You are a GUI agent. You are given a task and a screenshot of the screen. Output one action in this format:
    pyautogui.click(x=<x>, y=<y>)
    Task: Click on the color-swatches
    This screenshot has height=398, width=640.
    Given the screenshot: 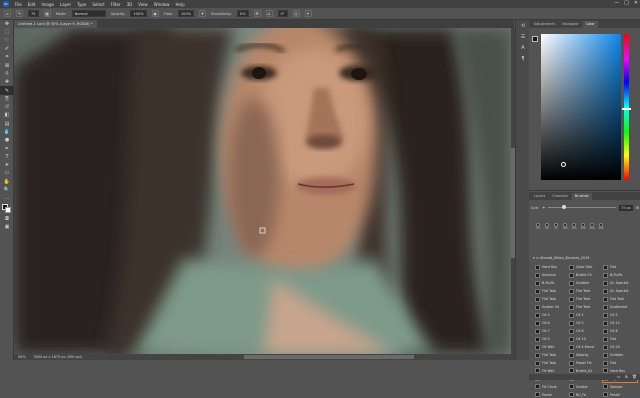 What is the action you would take?
    pyautogui.click(x=6, y=209)
    